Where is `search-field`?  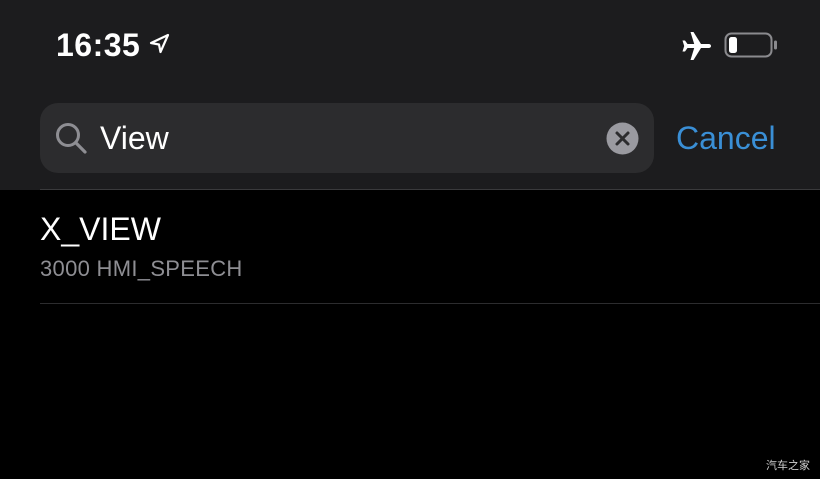
search-field is located at coordinates (347, 138).